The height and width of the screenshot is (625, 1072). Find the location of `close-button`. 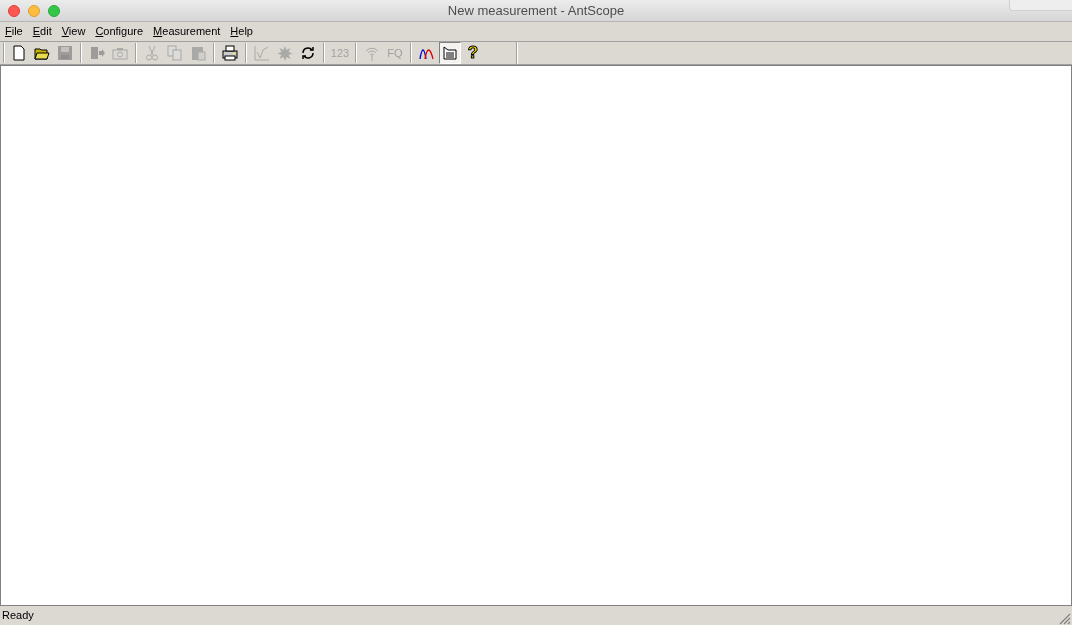

close-button is located at coordinates (14, 10).